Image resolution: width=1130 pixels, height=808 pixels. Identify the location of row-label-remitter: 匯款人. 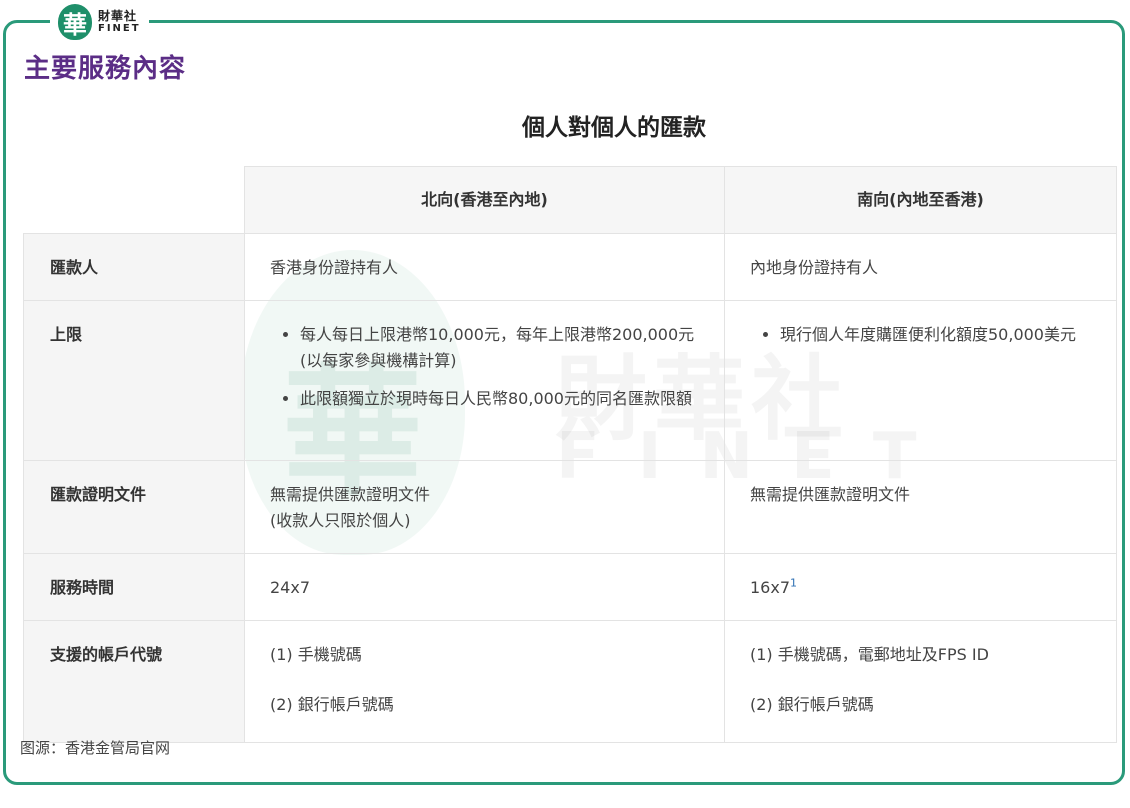
(134, 267).